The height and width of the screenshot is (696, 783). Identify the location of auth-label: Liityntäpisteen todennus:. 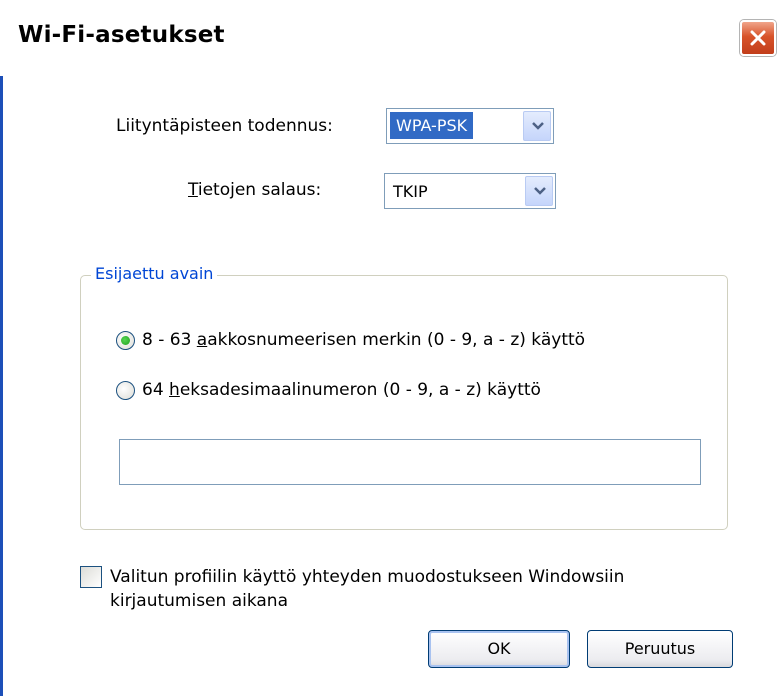
(224, 126).